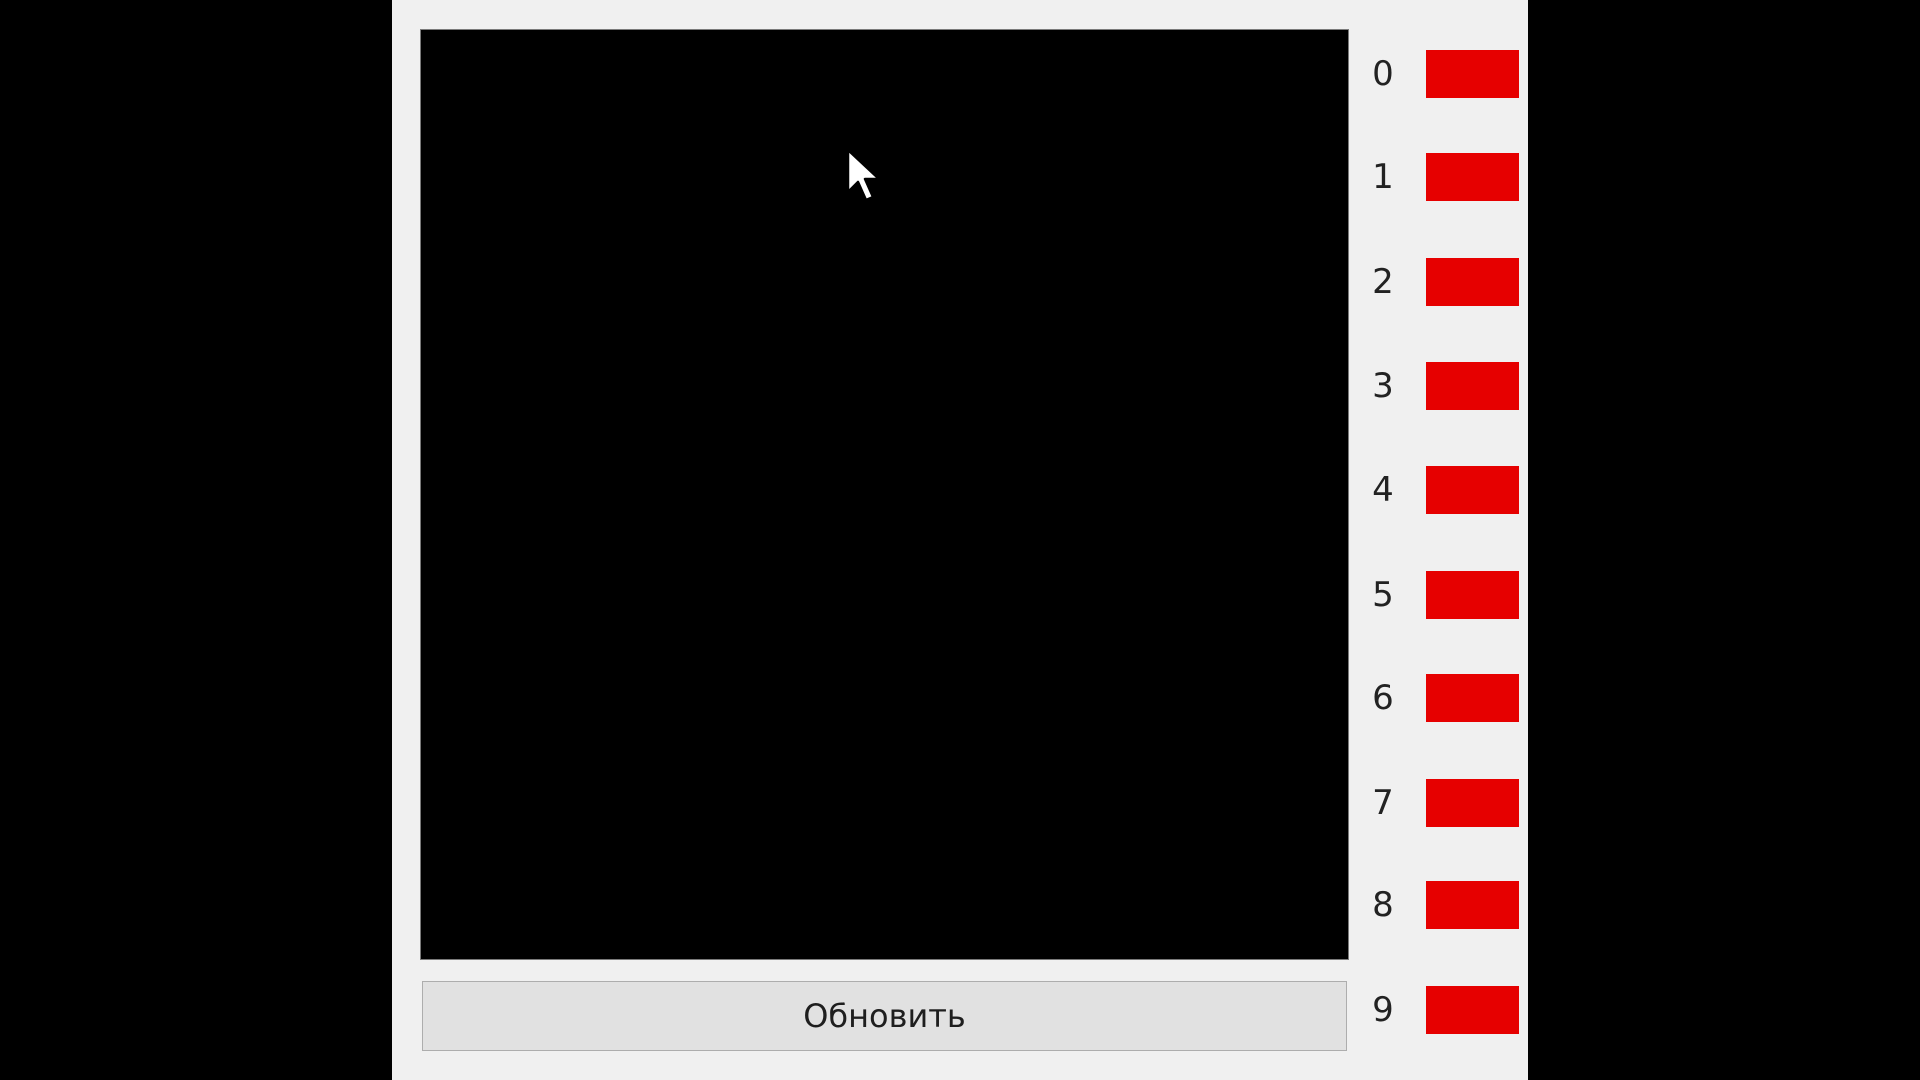 The height and width of the screenshot is (1080, 1920). Describe the element at coordinates (1383, 177) in the screenshot. I see `digit-label: 1` at that location.